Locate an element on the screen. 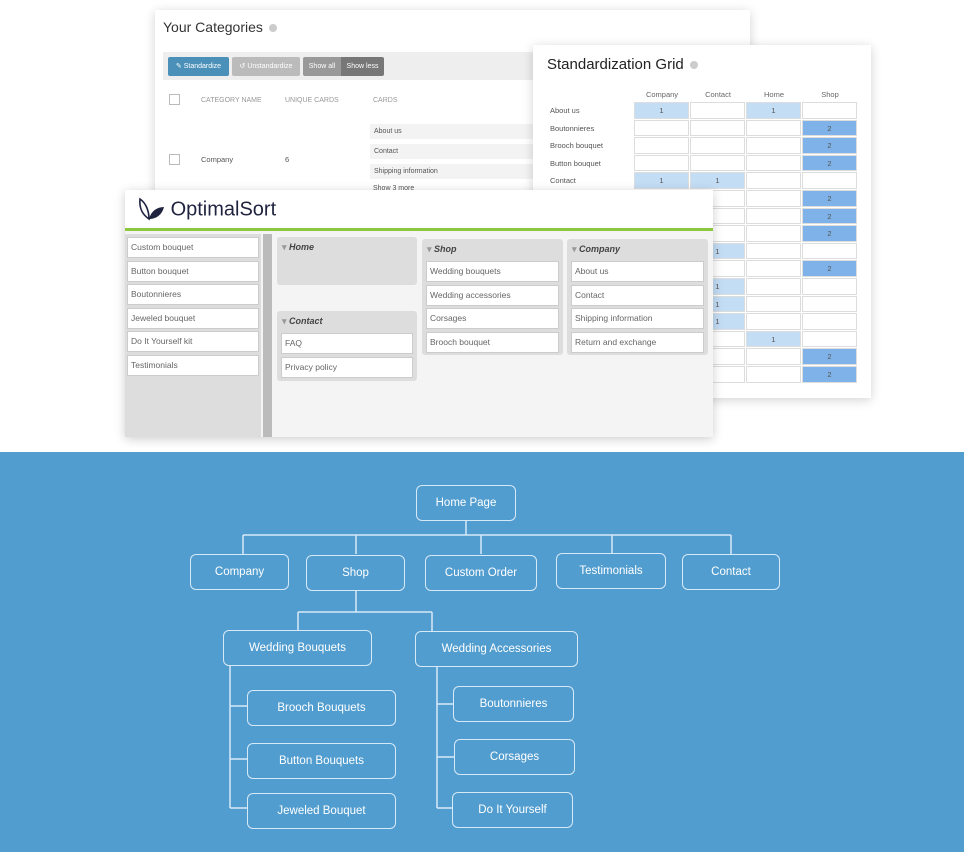 The height and width of the screenshot is (852, 964). node-level1: Custom Order is located at coordinates (481, 573).